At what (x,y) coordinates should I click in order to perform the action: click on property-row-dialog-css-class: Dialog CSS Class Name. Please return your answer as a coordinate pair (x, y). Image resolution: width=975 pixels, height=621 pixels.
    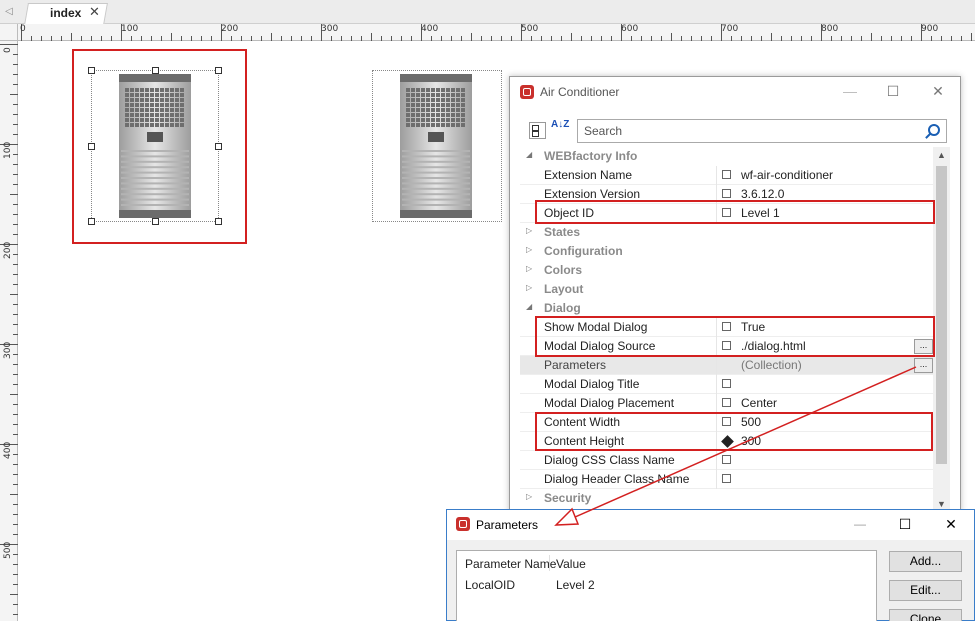
    Looking at the image, I should click on (727, 460).